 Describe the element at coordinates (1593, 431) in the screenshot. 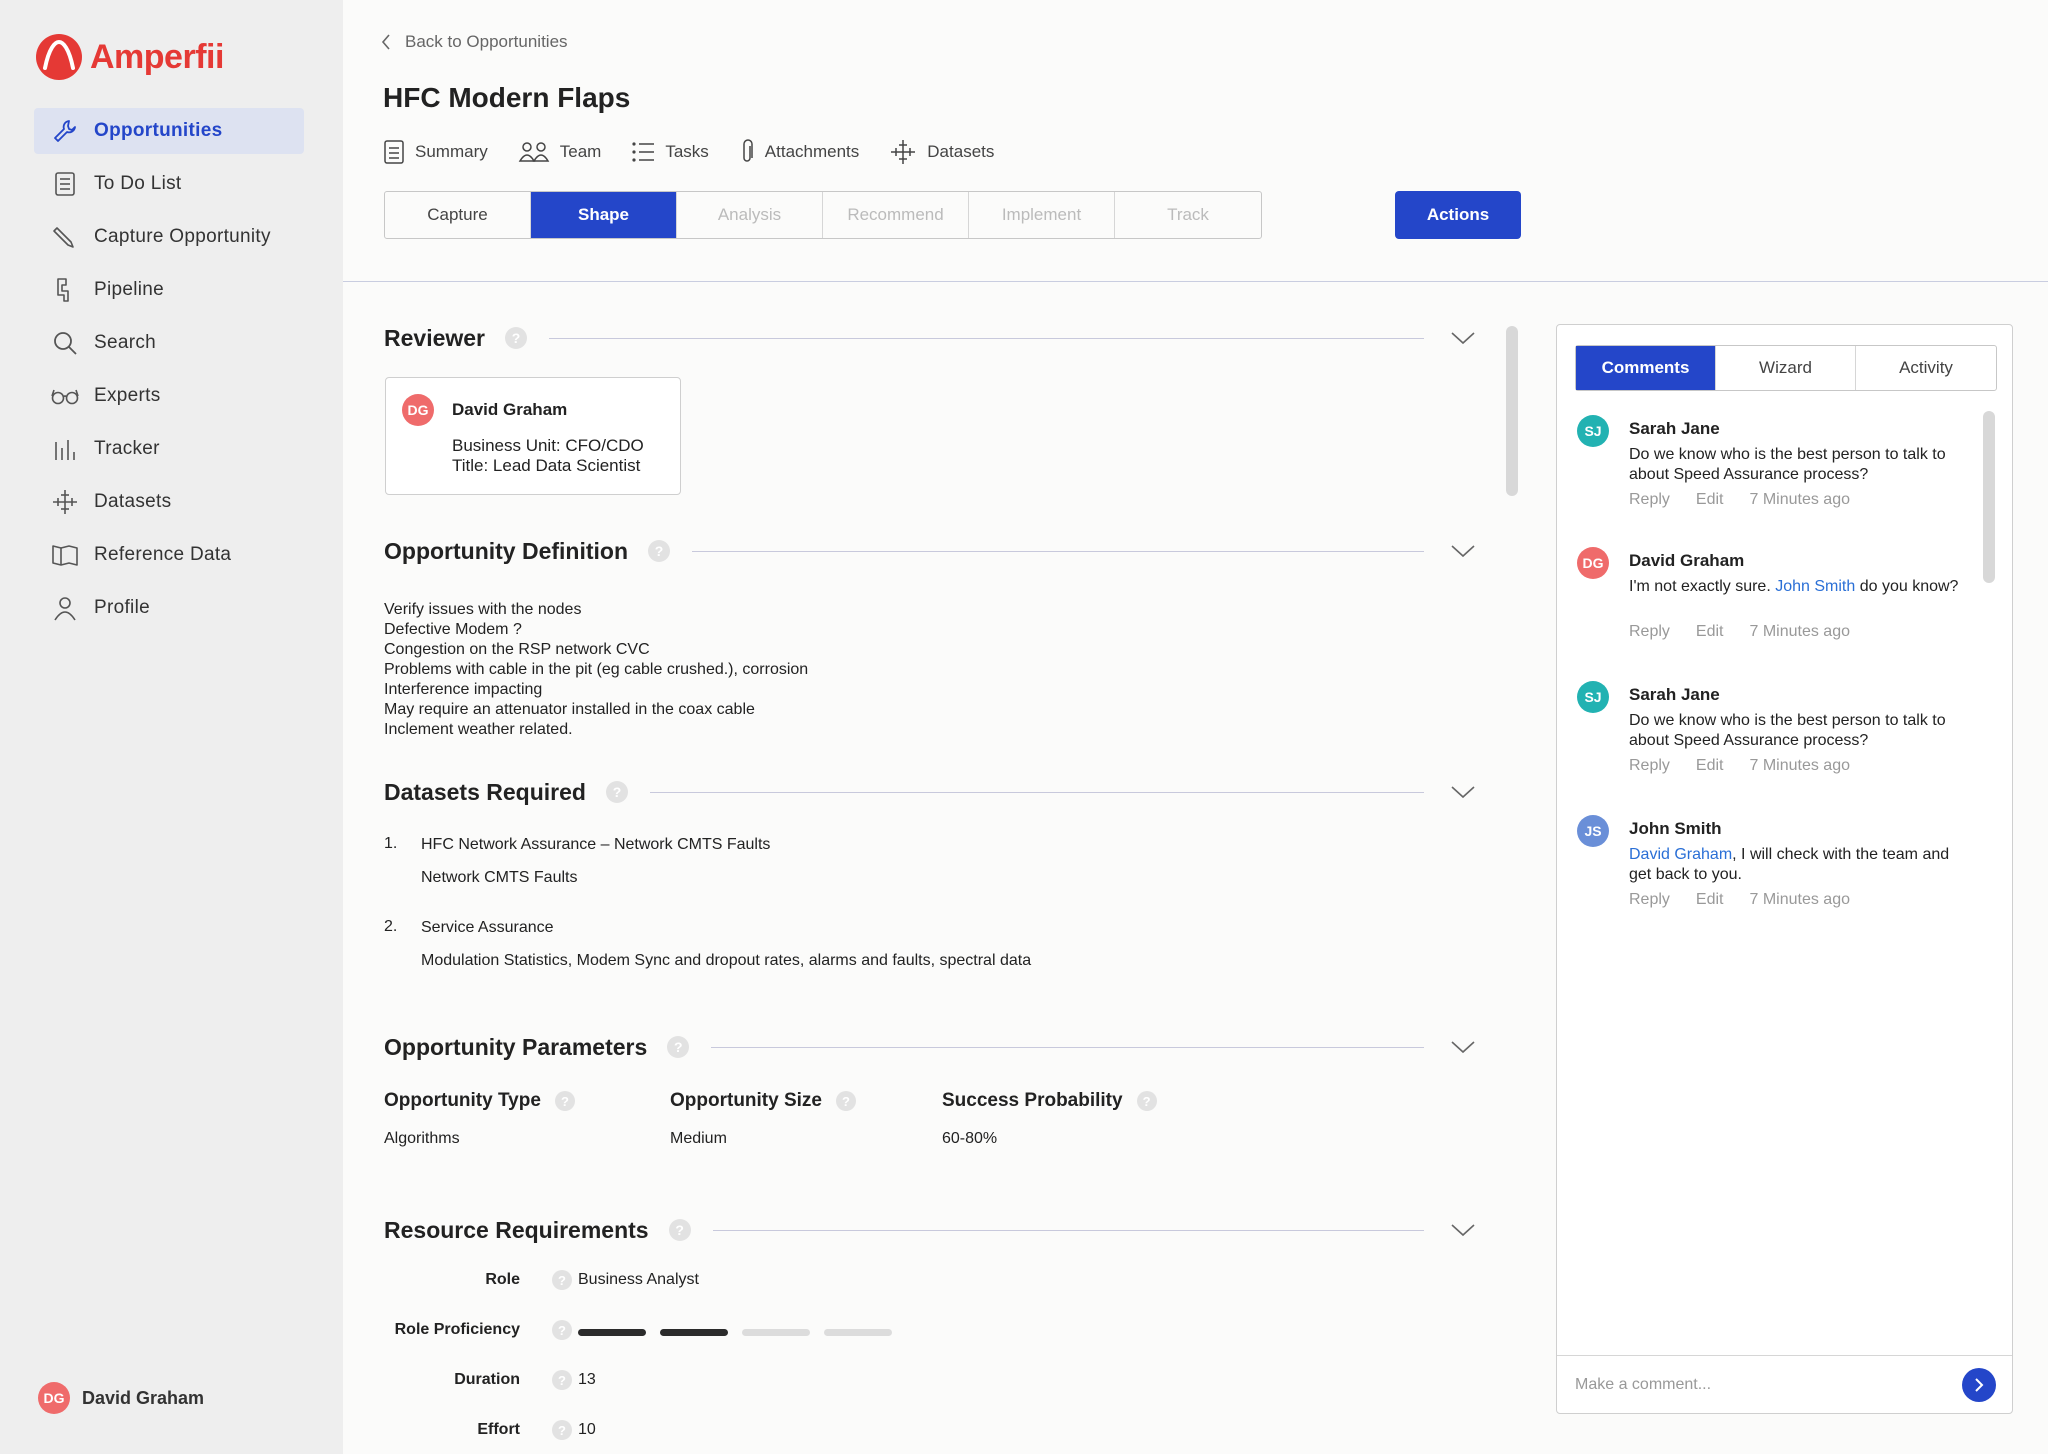

I see `avatar: SJ` at that location.